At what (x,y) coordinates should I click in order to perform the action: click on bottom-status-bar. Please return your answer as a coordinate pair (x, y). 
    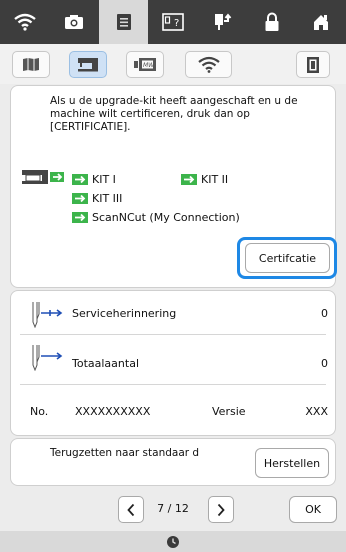
    Looking at the image, I should click on (173, 541).